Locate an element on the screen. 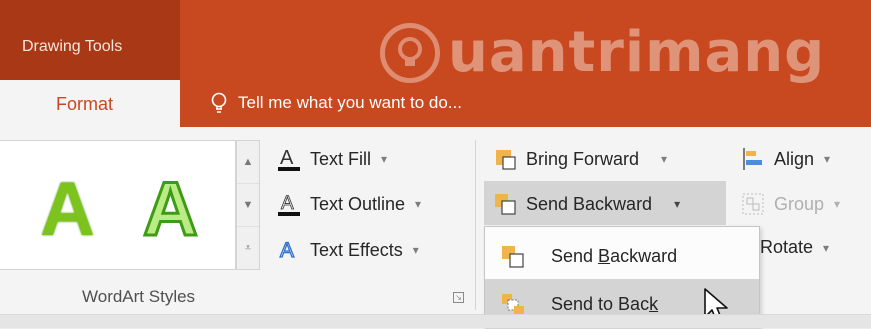 The width and height of the screenshot is (871, 329). group-icon is located at coordinates (753, 204).